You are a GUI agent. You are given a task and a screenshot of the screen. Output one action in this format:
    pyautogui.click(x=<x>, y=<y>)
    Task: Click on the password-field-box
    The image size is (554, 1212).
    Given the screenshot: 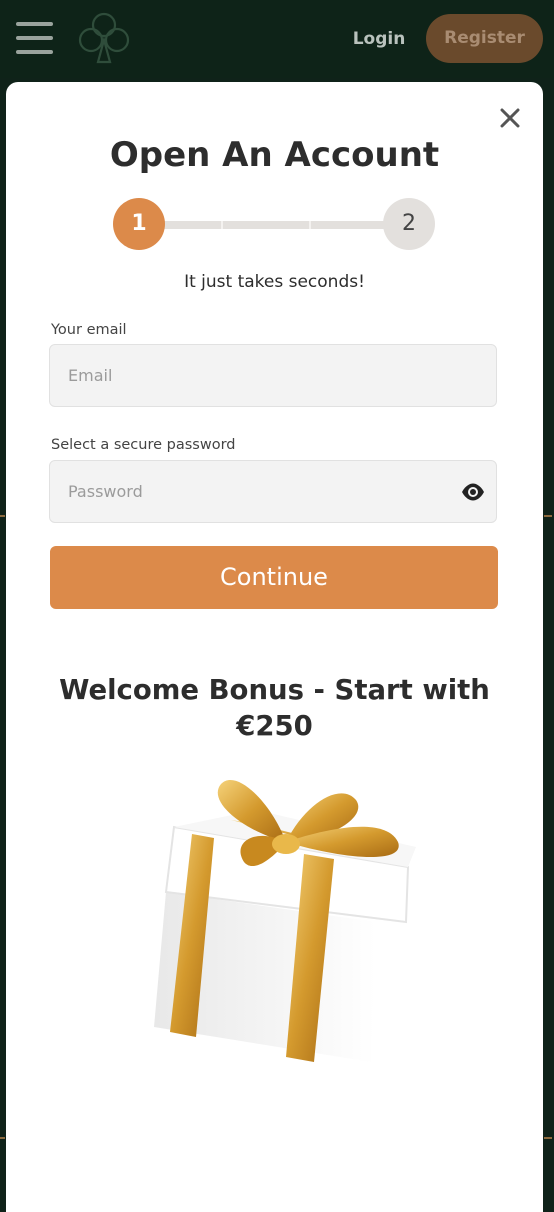 What is the action you would take?
    pyautogui.click(x=273, y=491)
    